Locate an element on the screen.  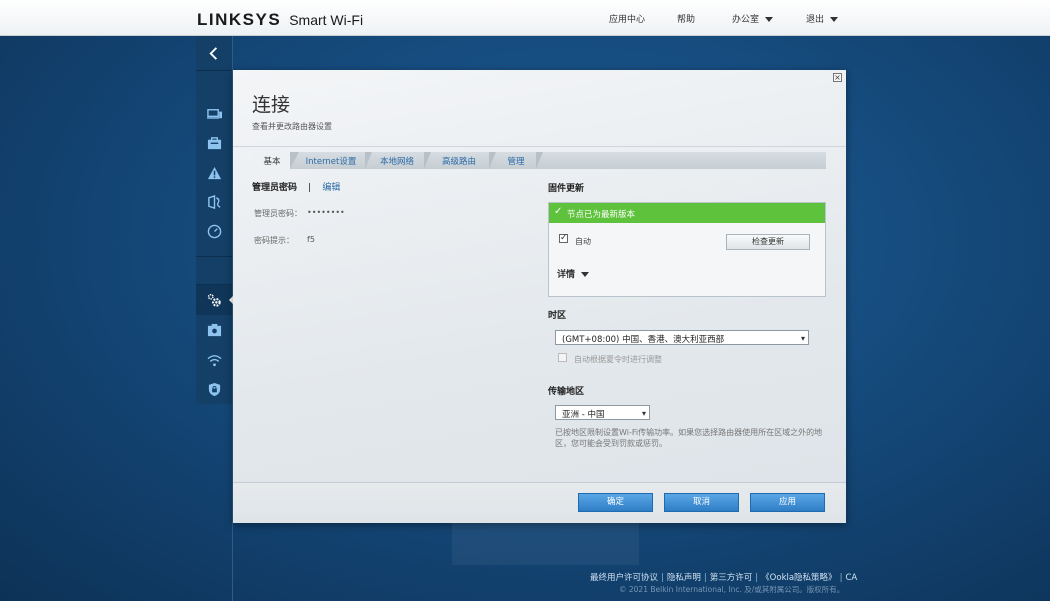
check-updates-button: 检查更新 is located at coordinates (768, 242).